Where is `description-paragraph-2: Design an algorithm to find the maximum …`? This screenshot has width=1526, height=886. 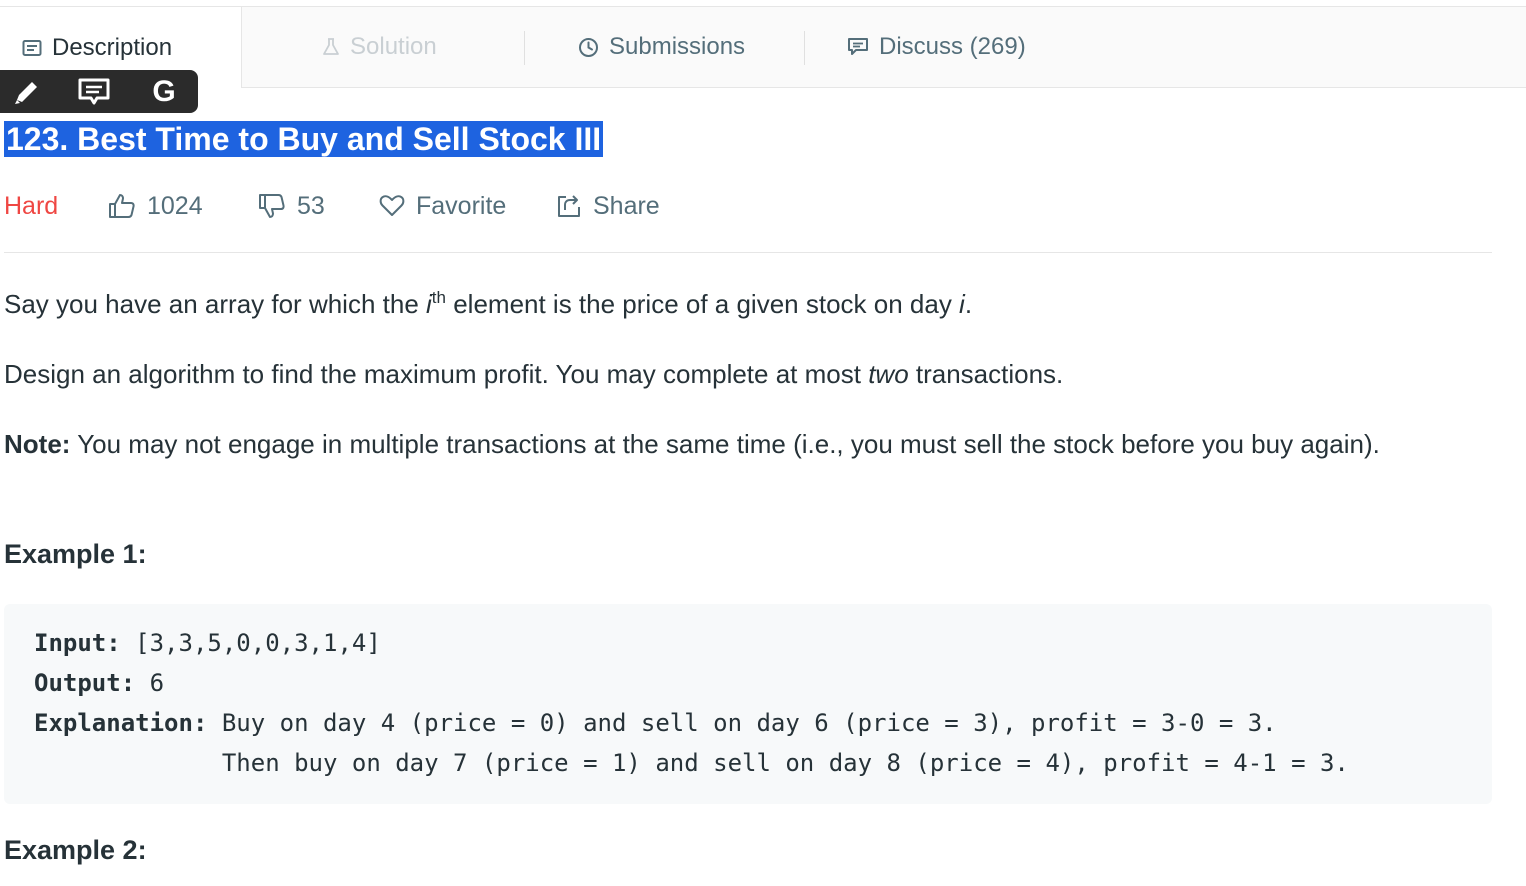 description-paragraph-2: Design an algorithm to find the maximum … is located at coordinates (744, 374).